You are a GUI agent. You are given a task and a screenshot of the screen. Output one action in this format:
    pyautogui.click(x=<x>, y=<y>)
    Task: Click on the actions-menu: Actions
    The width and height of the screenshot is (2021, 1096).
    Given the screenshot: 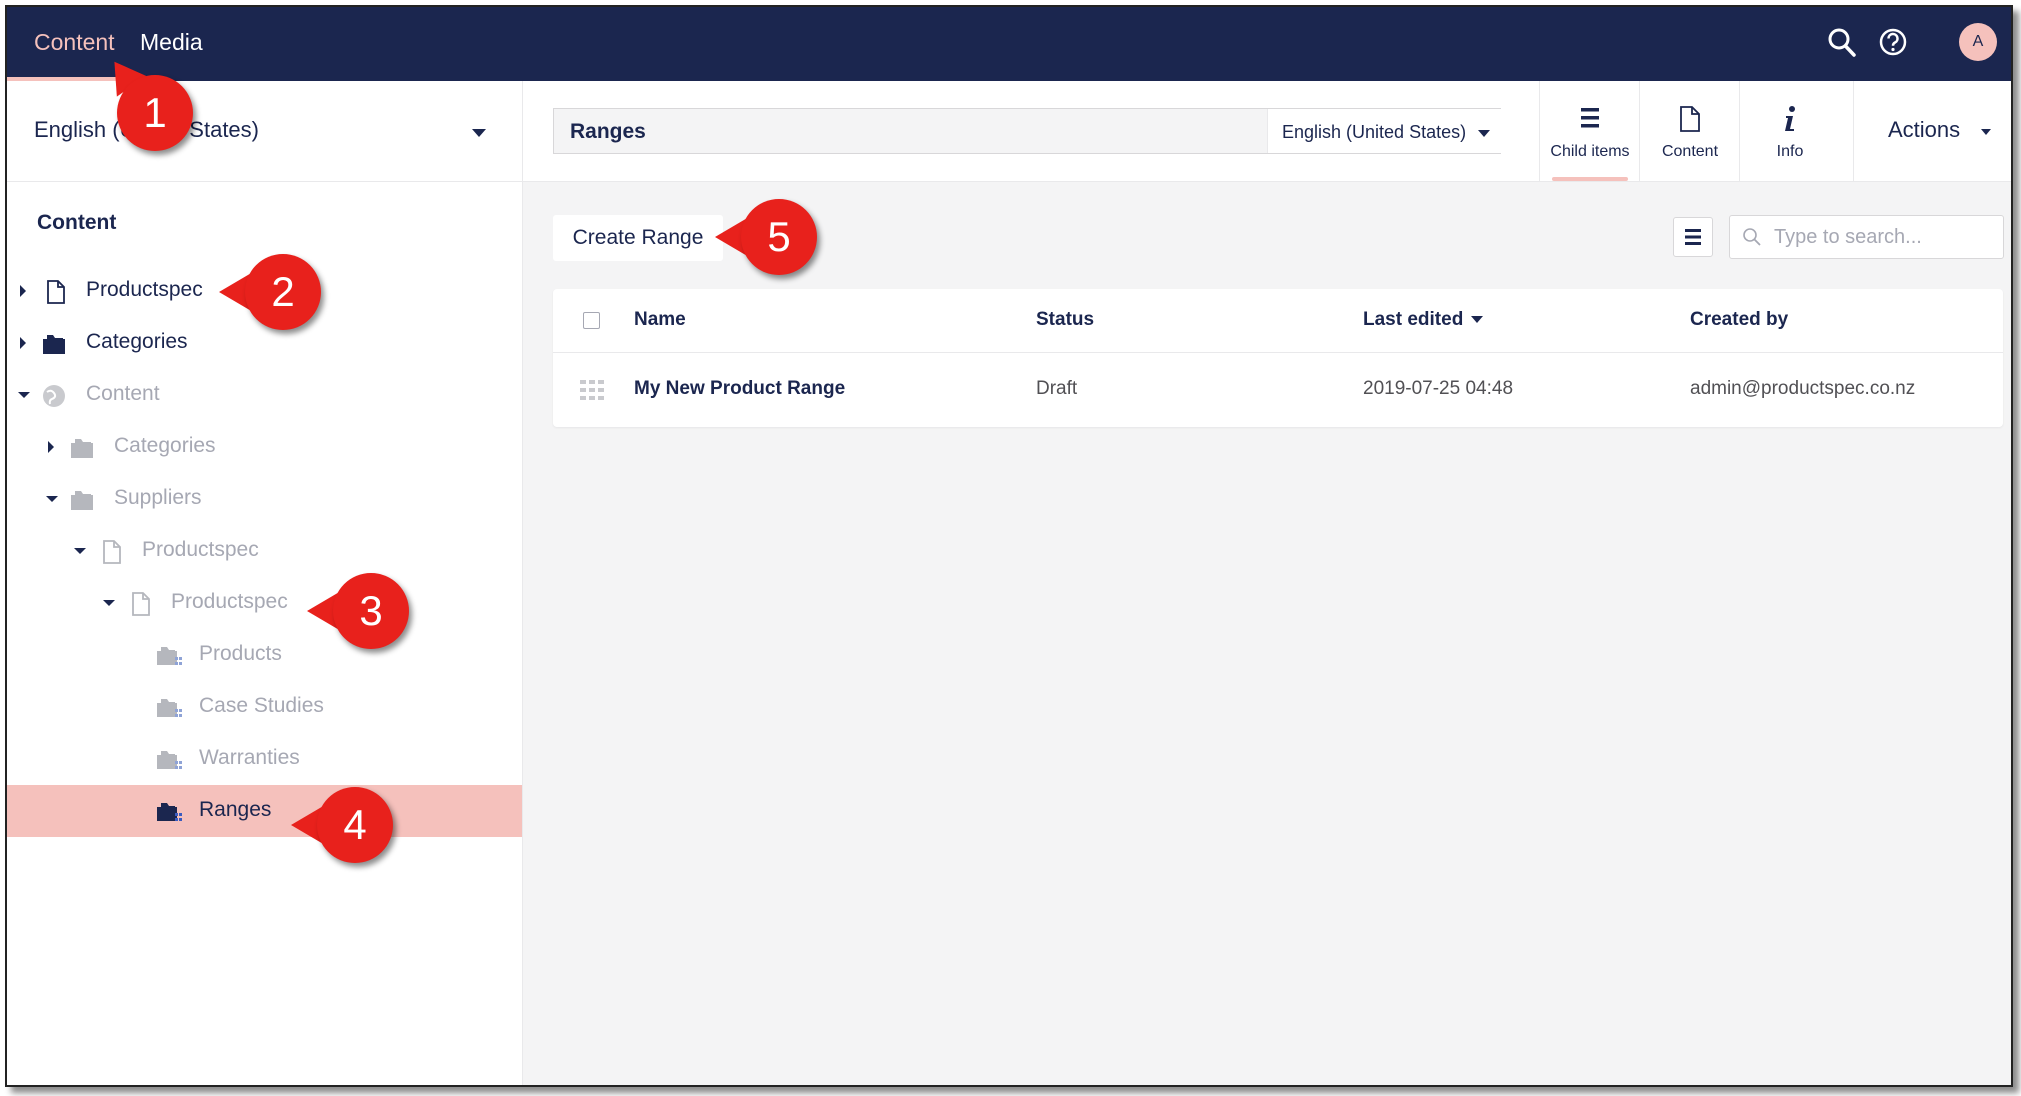 What is the action you would take?
    pyautogui.click(x=1932, y=131)
    